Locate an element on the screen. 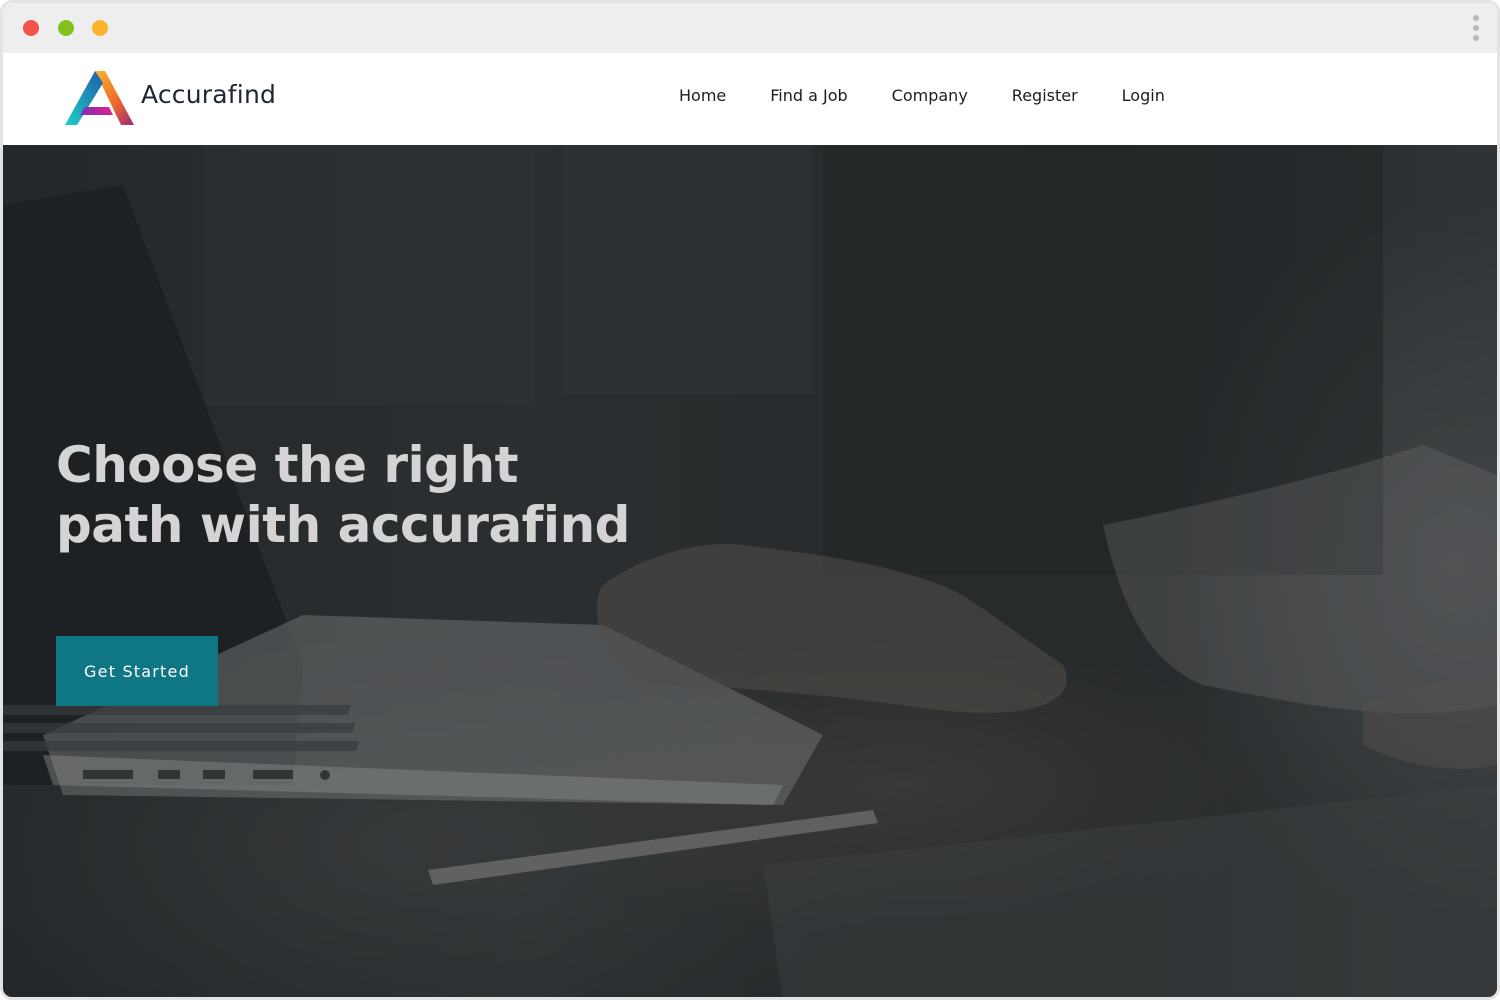 The width and height of the screenshot is (1500, 1000). browser-titlebar is located at coordinates (750, 28).